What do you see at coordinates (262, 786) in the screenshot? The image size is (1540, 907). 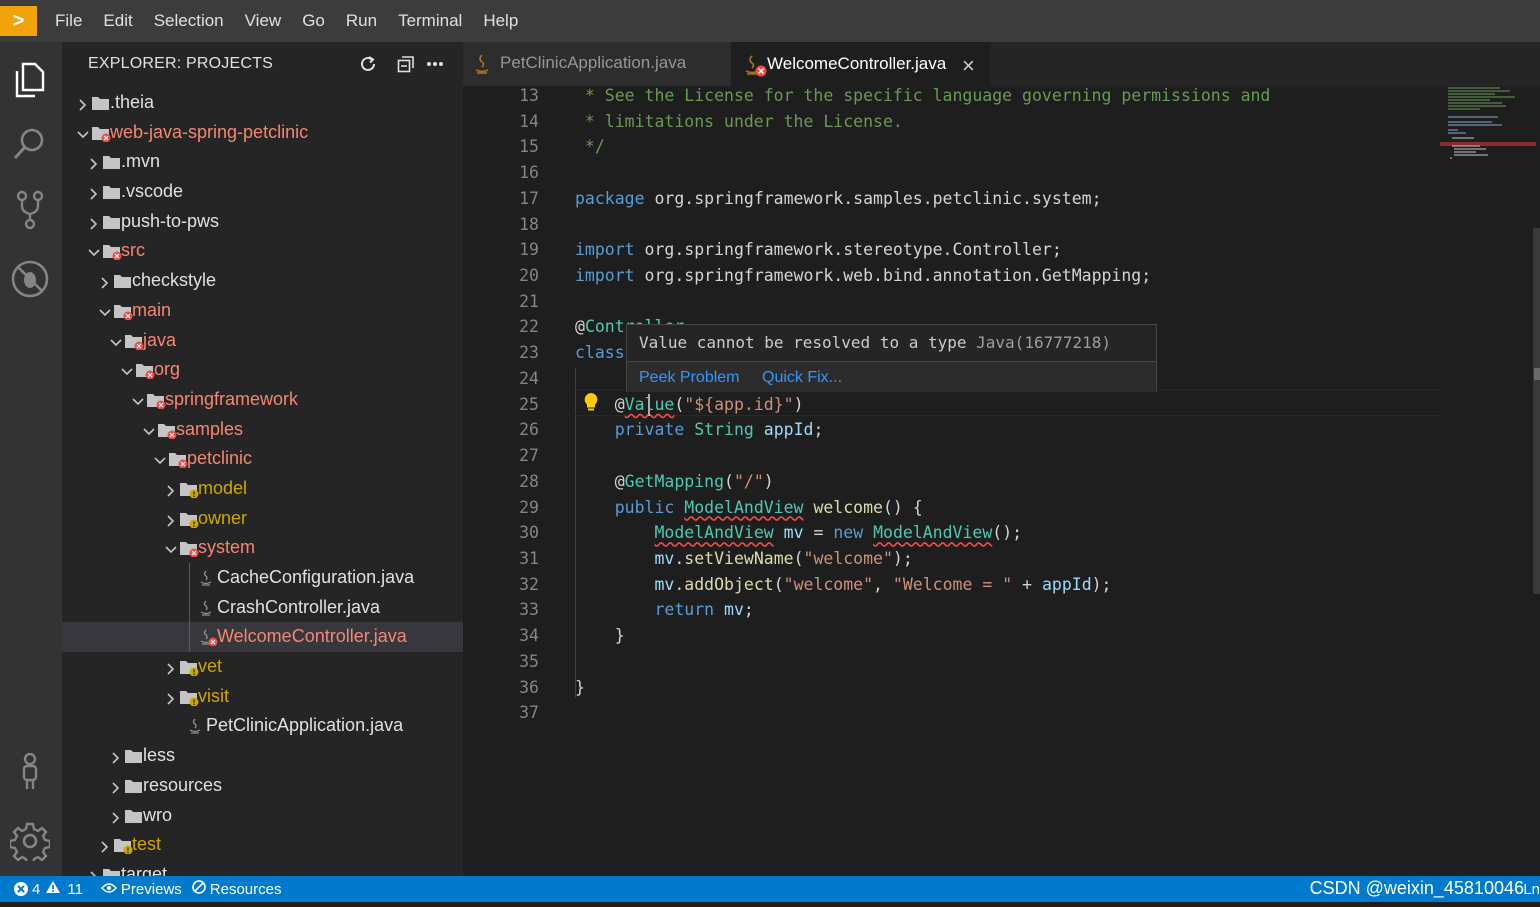 I see `tree-folder: resources` at bounding box center [262, 786].